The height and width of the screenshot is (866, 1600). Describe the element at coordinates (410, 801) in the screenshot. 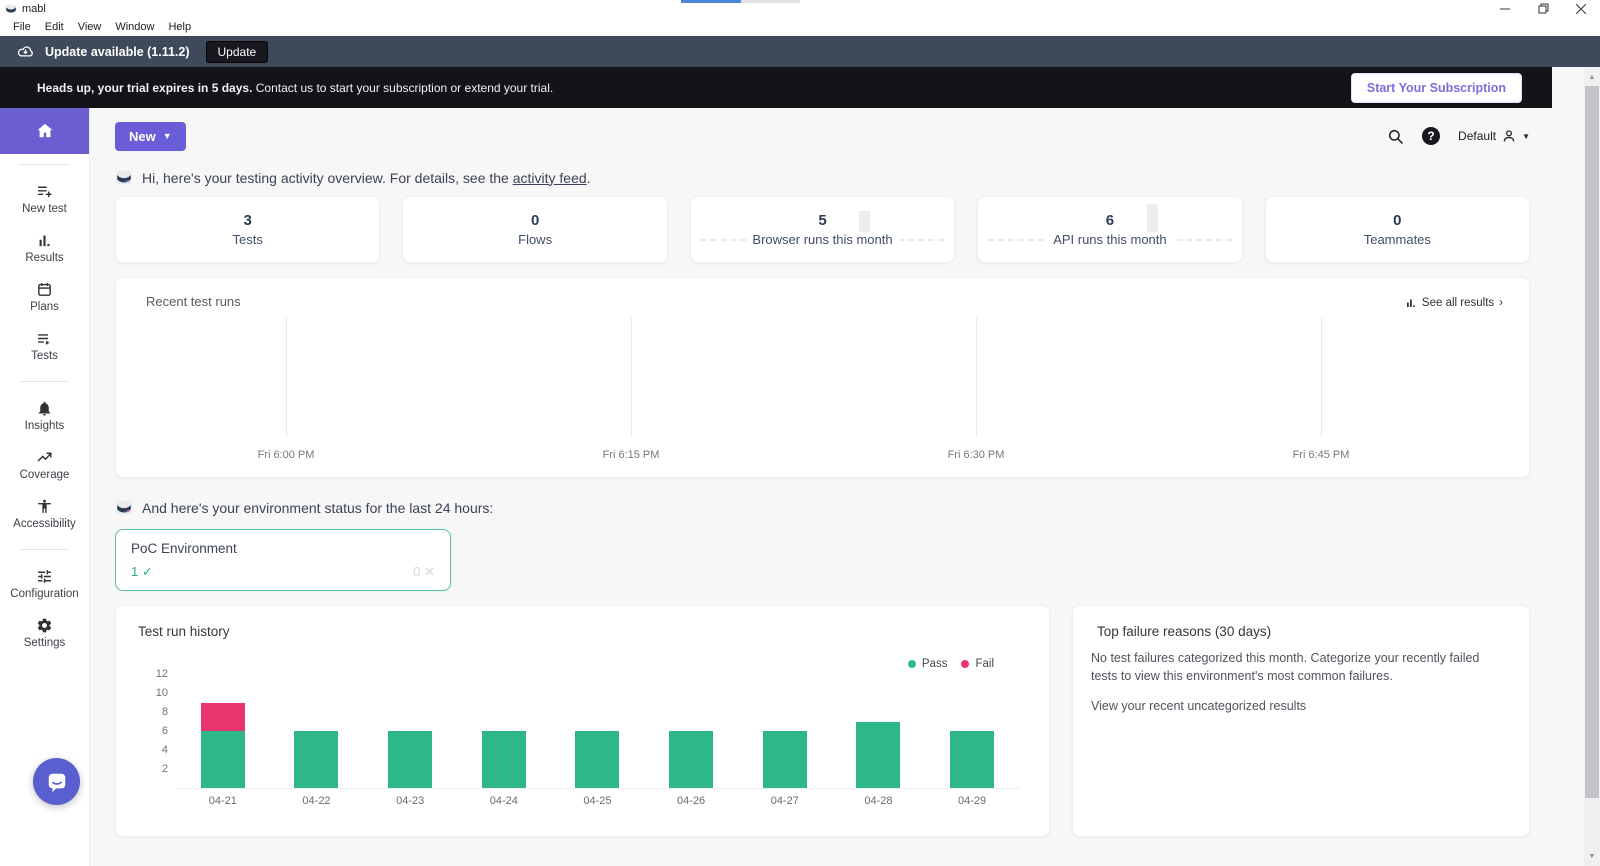

I see `x-tick-label: 04-23` at that location.